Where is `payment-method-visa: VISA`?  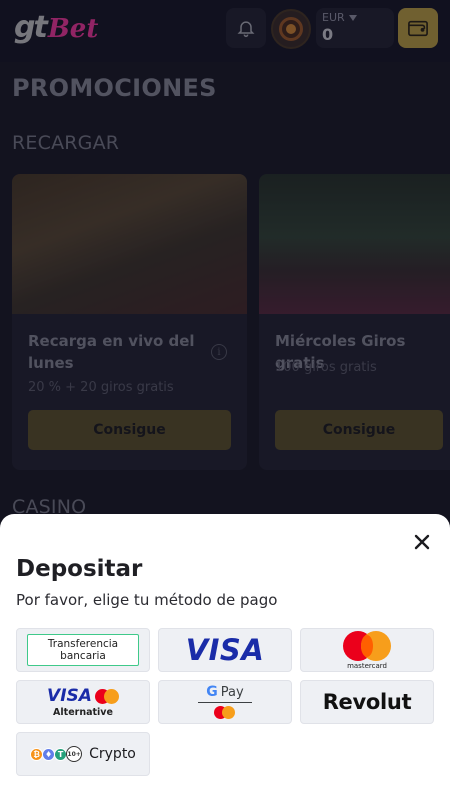 payment-method-visa: VISA is located at coordinates (225, 650).